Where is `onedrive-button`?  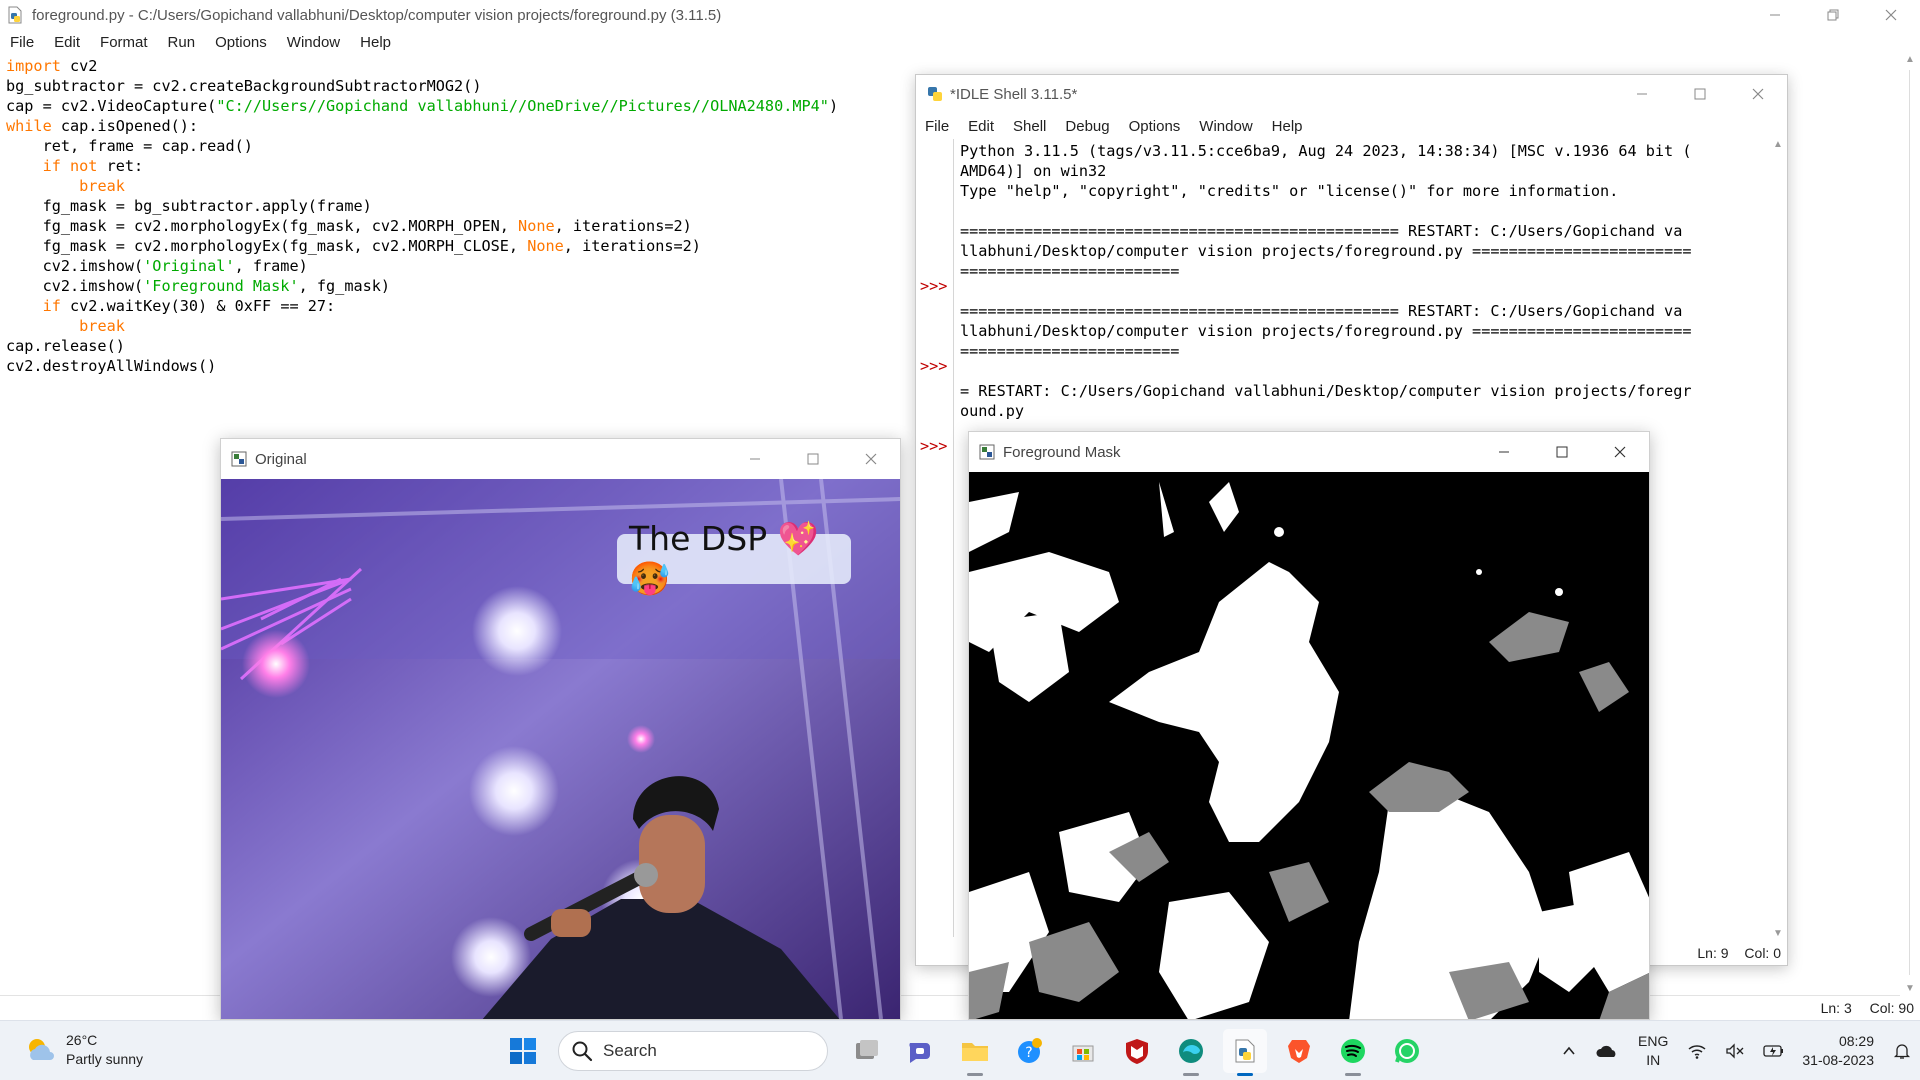 onedrive-button is located at coordinates (1607, 1051).